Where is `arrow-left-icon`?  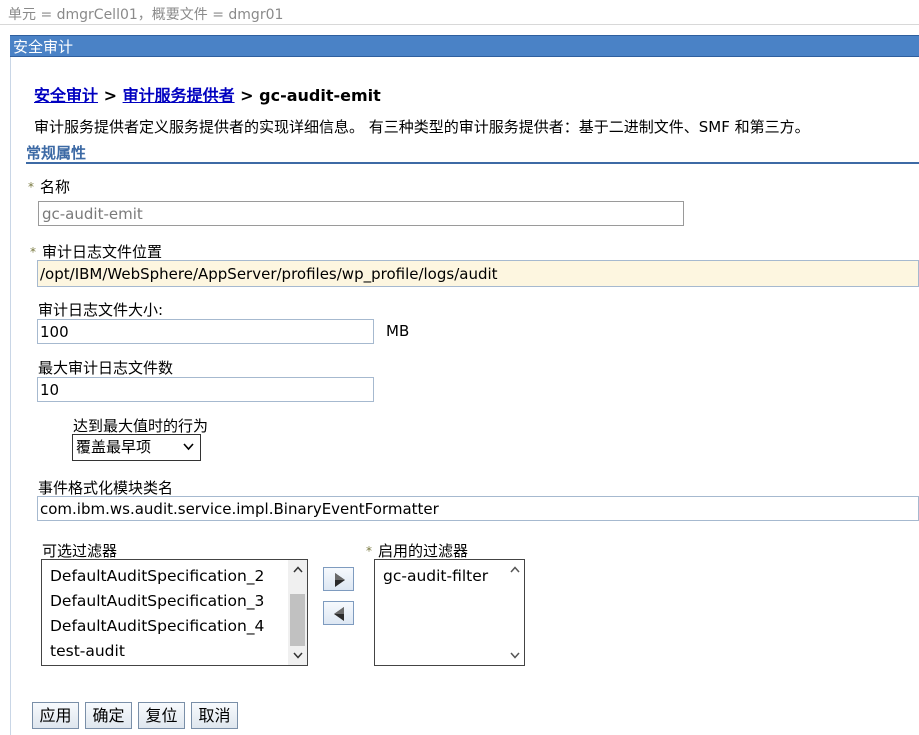
arrow-left-icon is located at coordinates (339, 614).